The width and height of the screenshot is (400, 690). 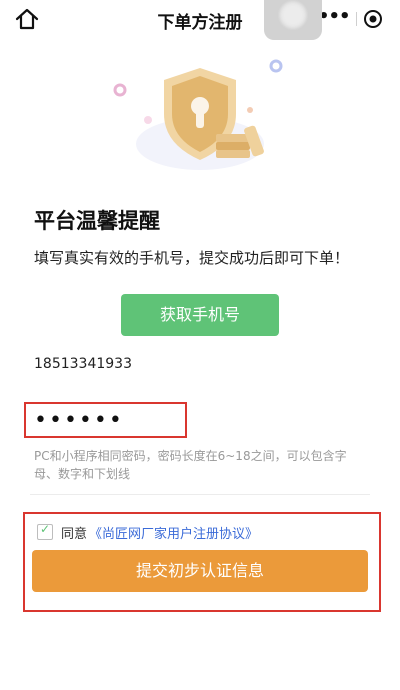 What do you see at coordinates (293, 15) in the screenshot?
I see `avatar-placeholder-icon` at bounding box center [293, 15].